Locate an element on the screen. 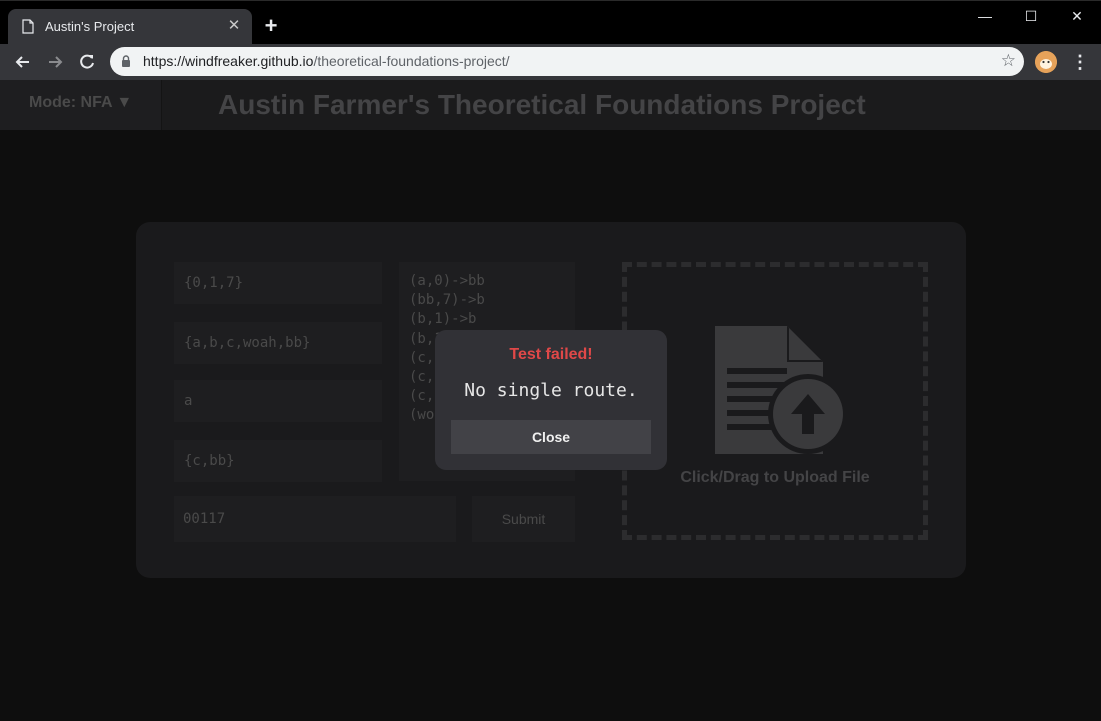 This screenshot has height=721, width=1101. browser-tab: Austin's Project ✕ is located at coordinates (130, 27).